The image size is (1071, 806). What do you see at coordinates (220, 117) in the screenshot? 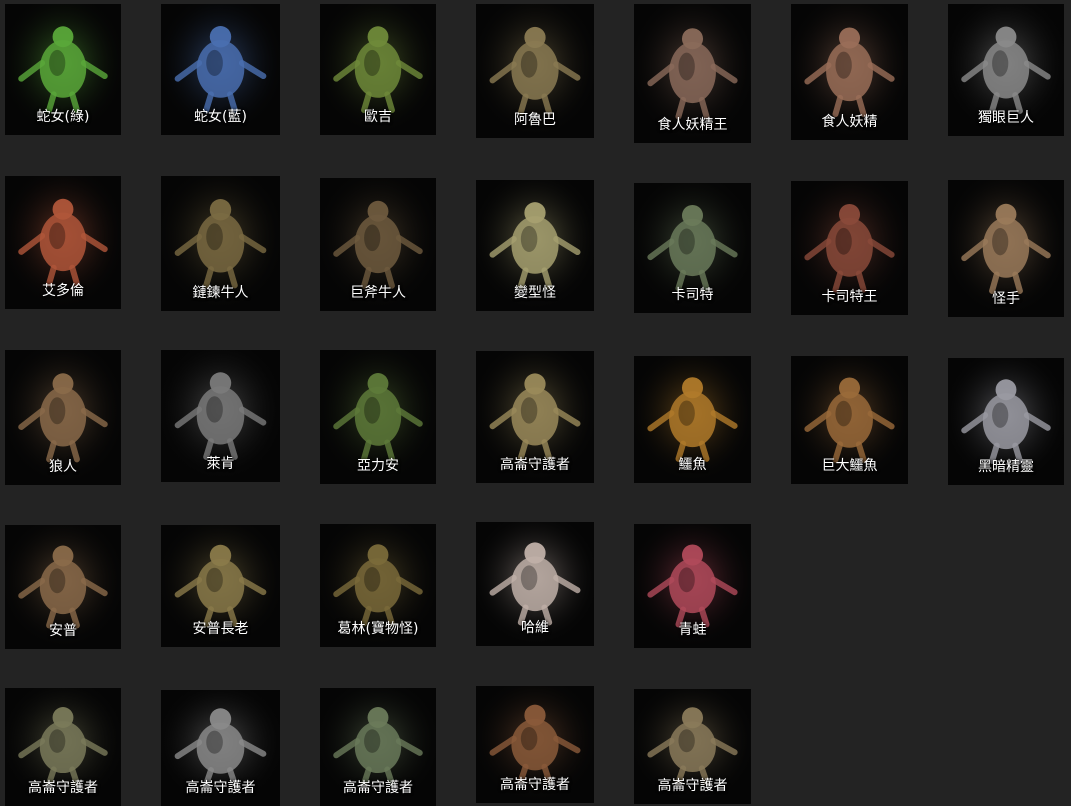
I see `monster-name: 蛇女(藍)` at bounding box center [220, 117].